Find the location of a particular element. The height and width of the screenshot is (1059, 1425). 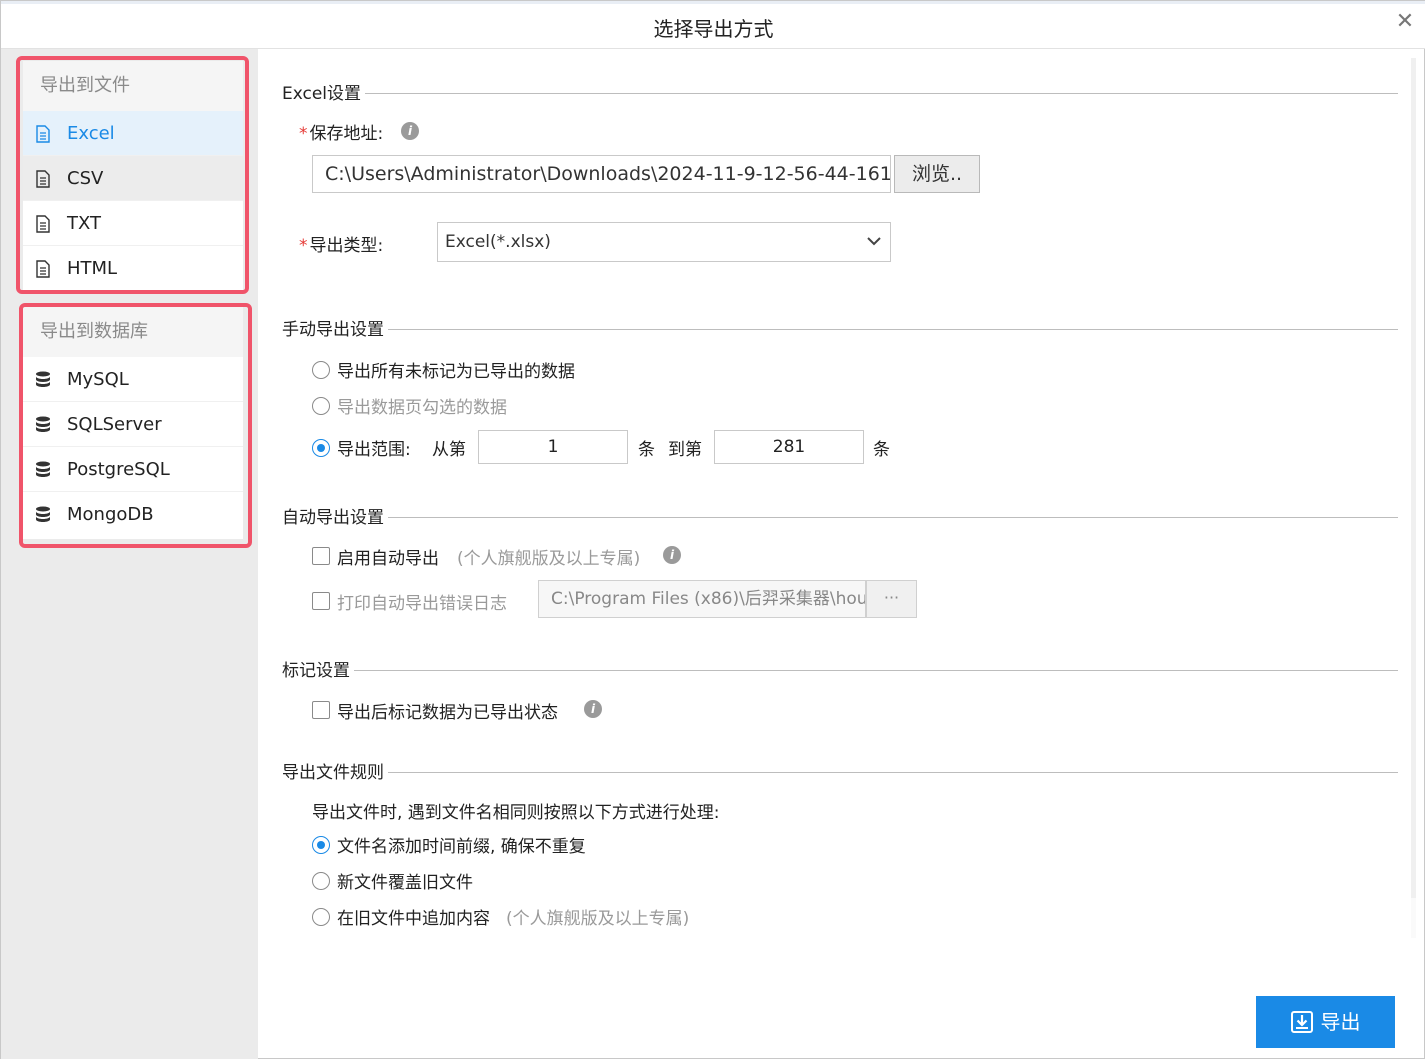

radio-label-checked: 导出数据页勾选的数据 is located at coordinates (422, 408).